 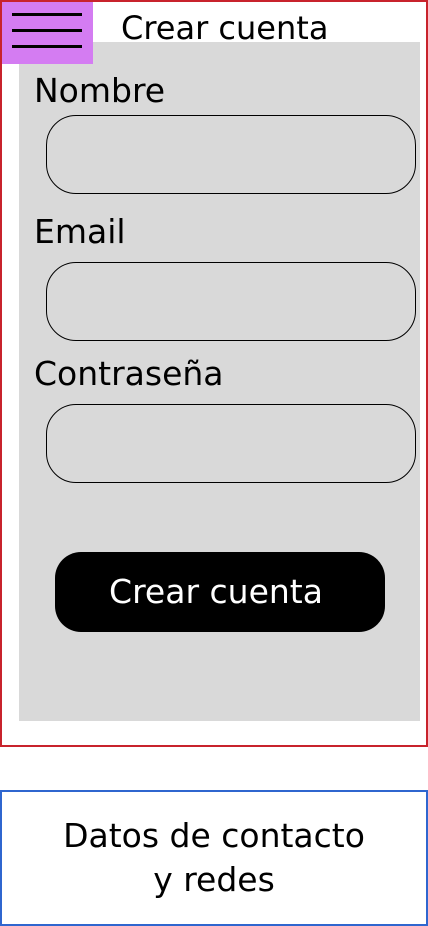 What do you see at coordinates (231, 301) in the screenshot?
I see `email-input` at bounding box center [231, 301].